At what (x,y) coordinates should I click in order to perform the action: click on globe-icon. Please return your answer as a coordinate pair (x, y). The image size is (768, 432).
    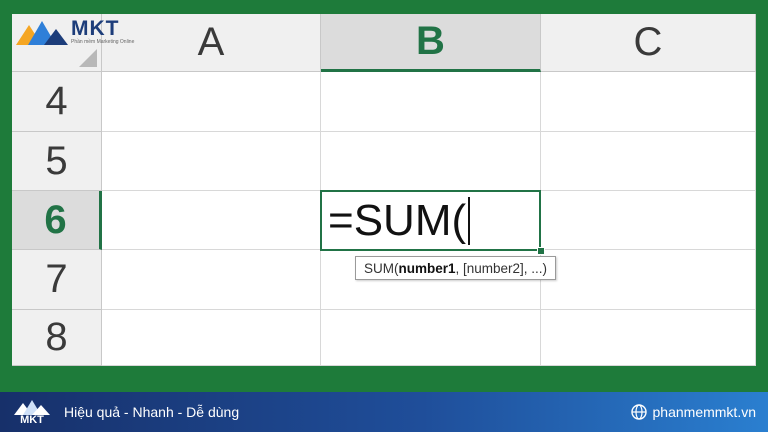
    Looking at the image, I should click on (638, 412).